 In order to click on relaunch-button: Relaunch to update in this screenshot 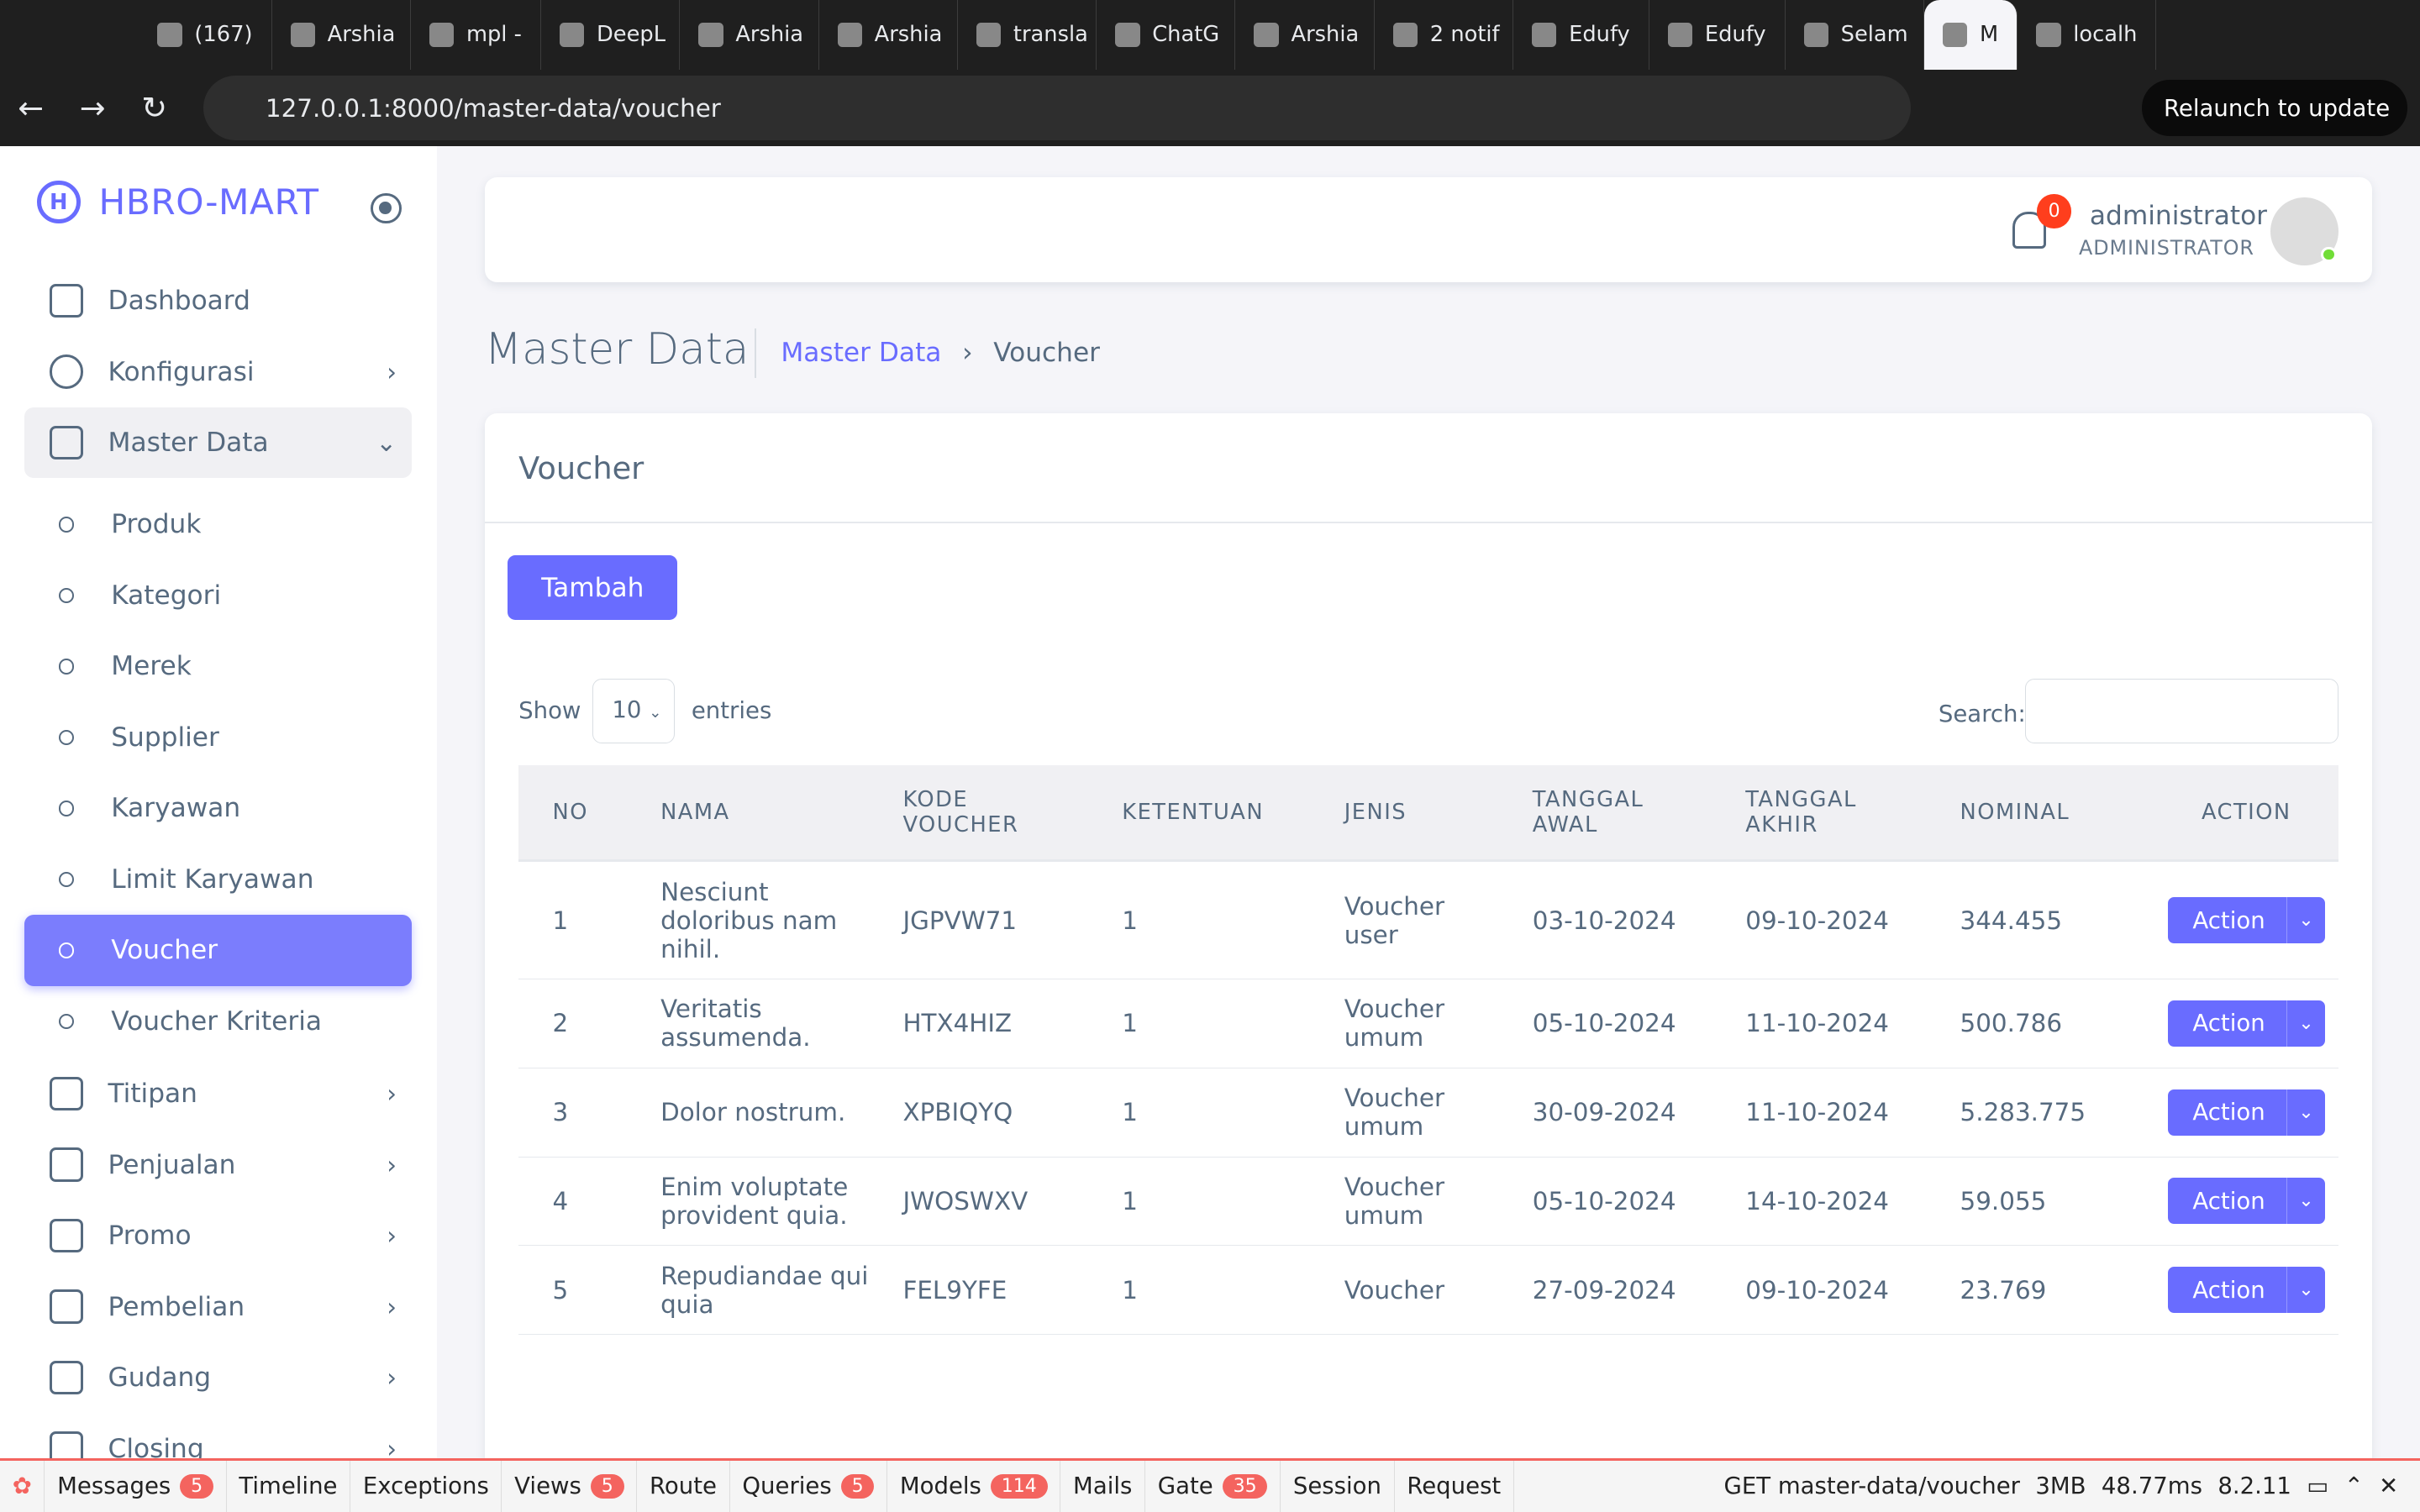, I will do `click(2275, 108)`.